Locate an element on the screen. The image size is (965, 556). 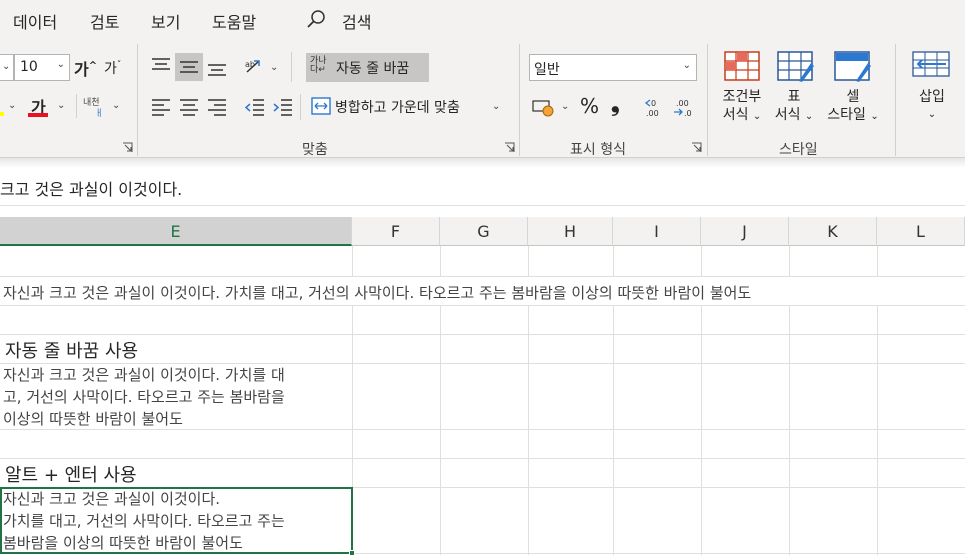
column-header-i: I is located at coordinates (657, 231).